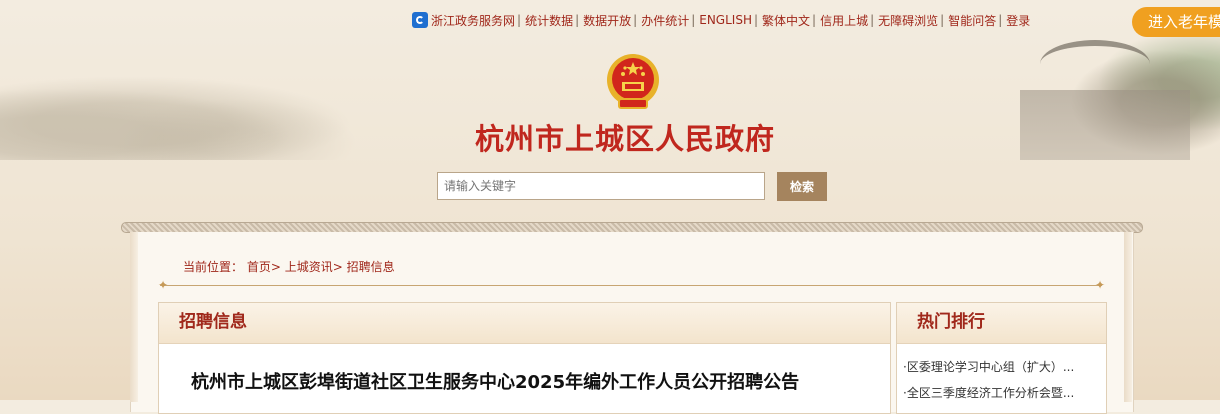 This screenshot has height=414, width=1220. Describe the element at coordinates (844, 20) in the screenshot. I see `nav-credit: 信用上城` at that location.